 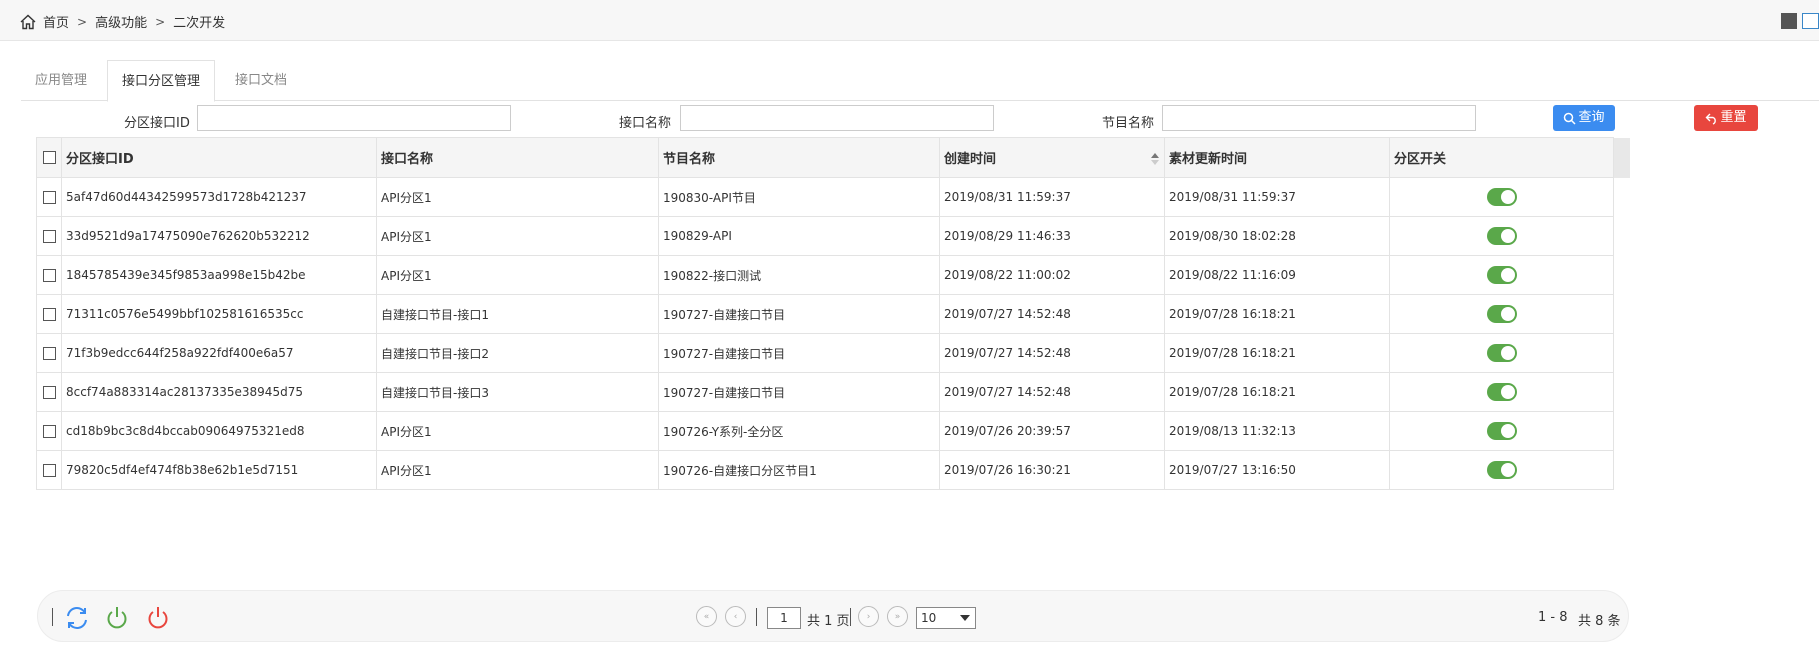 I want to click on col-header-updated-time: 素材更新时间, so click(x=1277, y=157).